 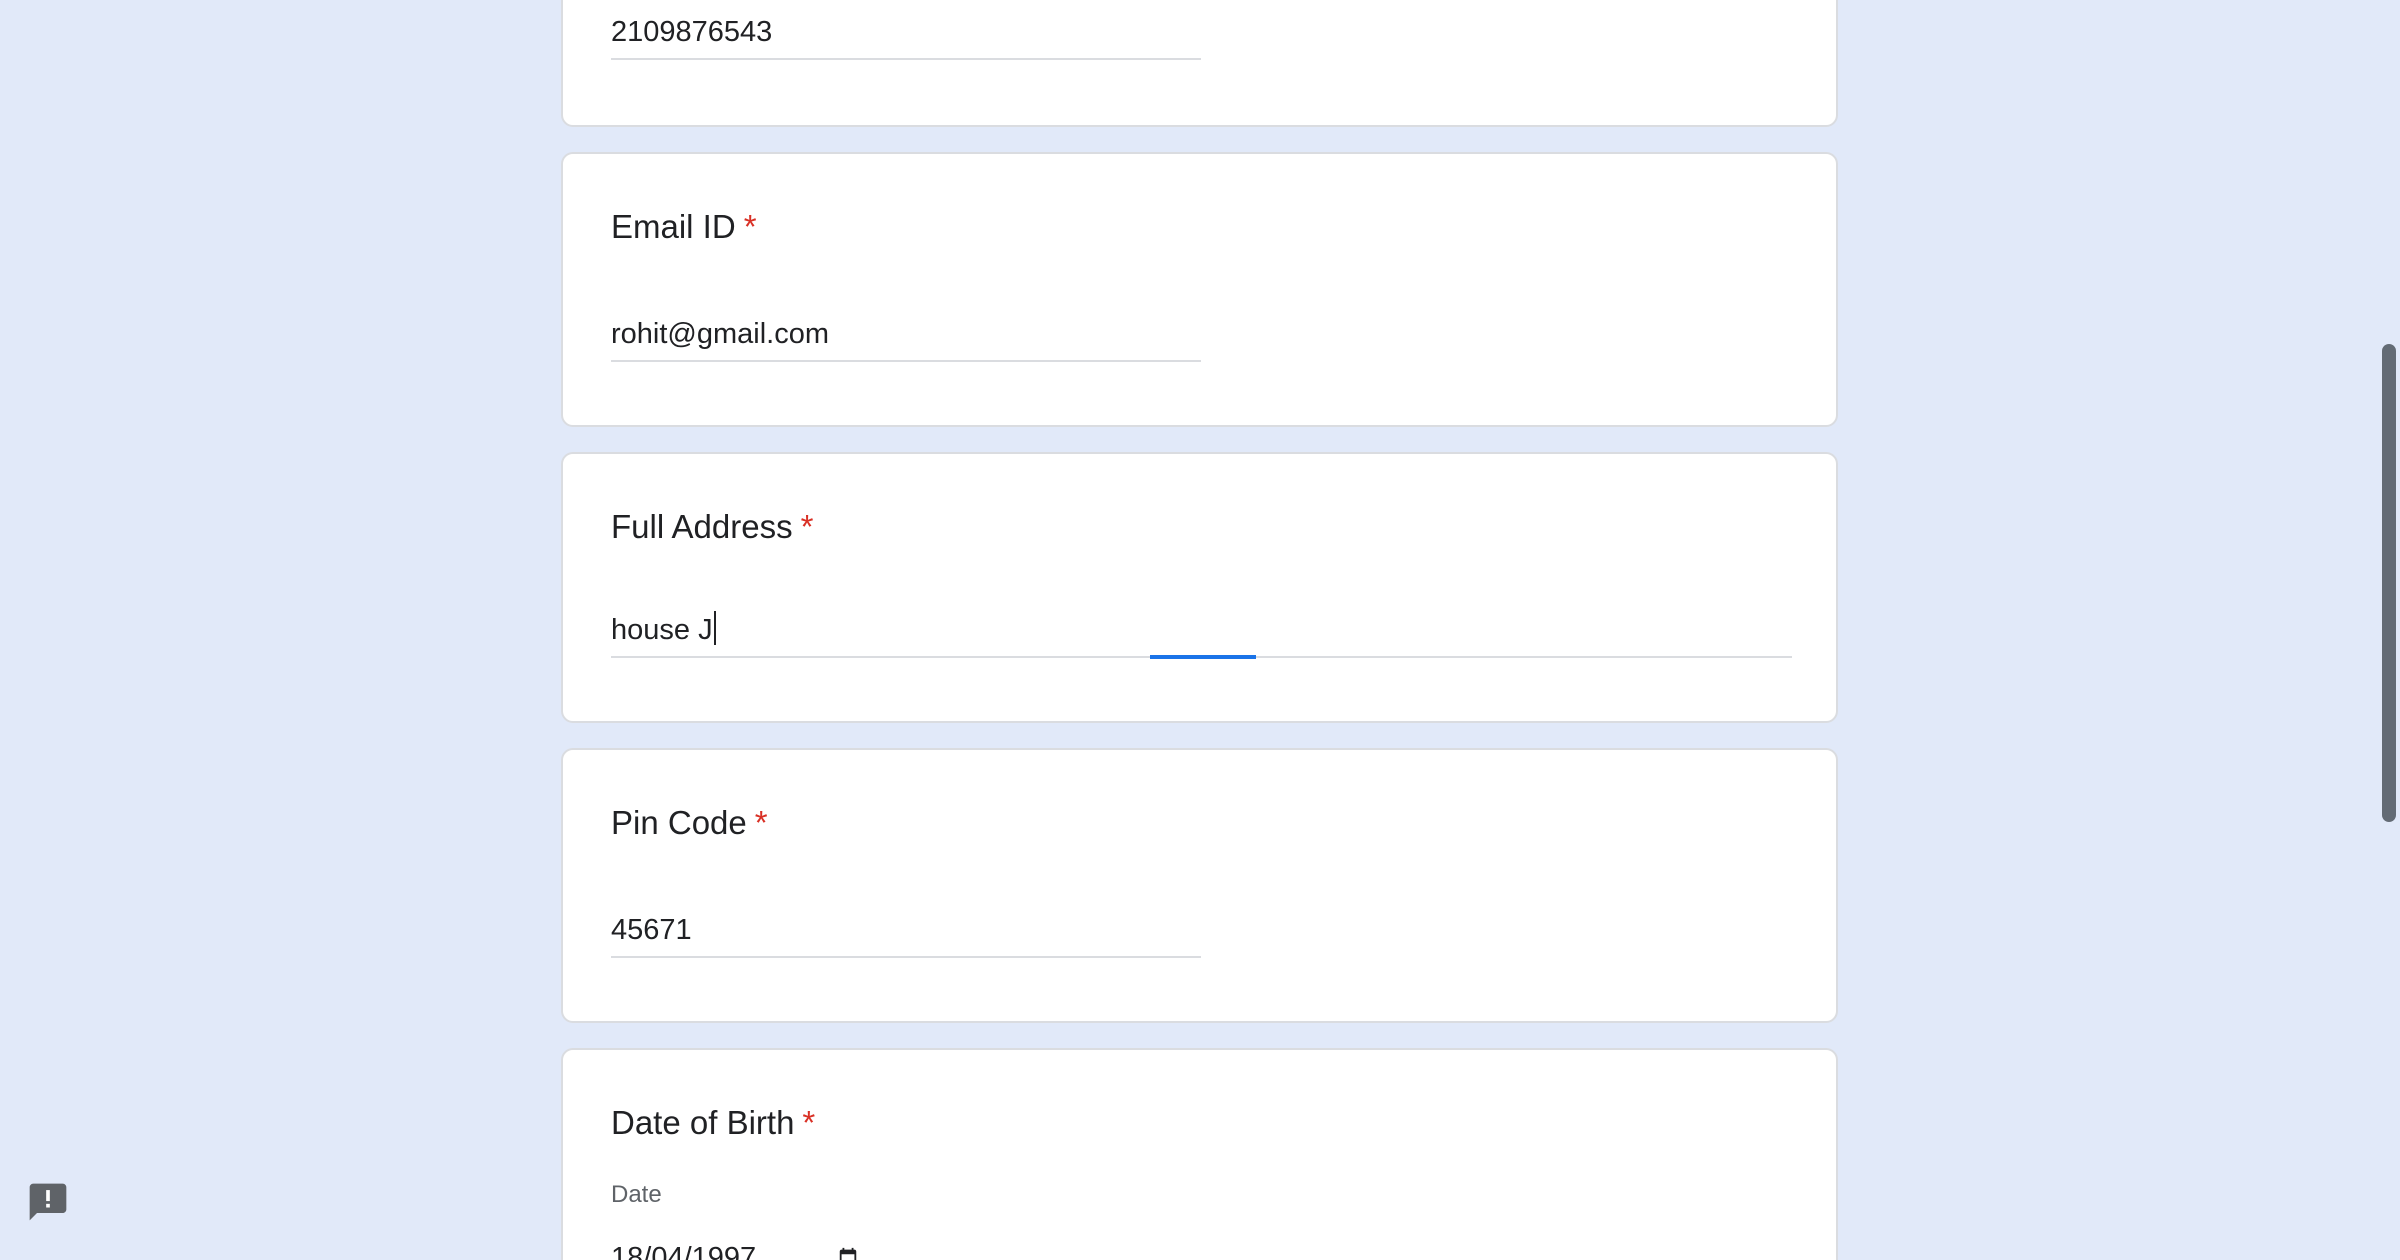 What do you see at coordinates (673, 226) in the screenshot?
I see `email-title-text: Email ID` at bounding box center [673, 226].